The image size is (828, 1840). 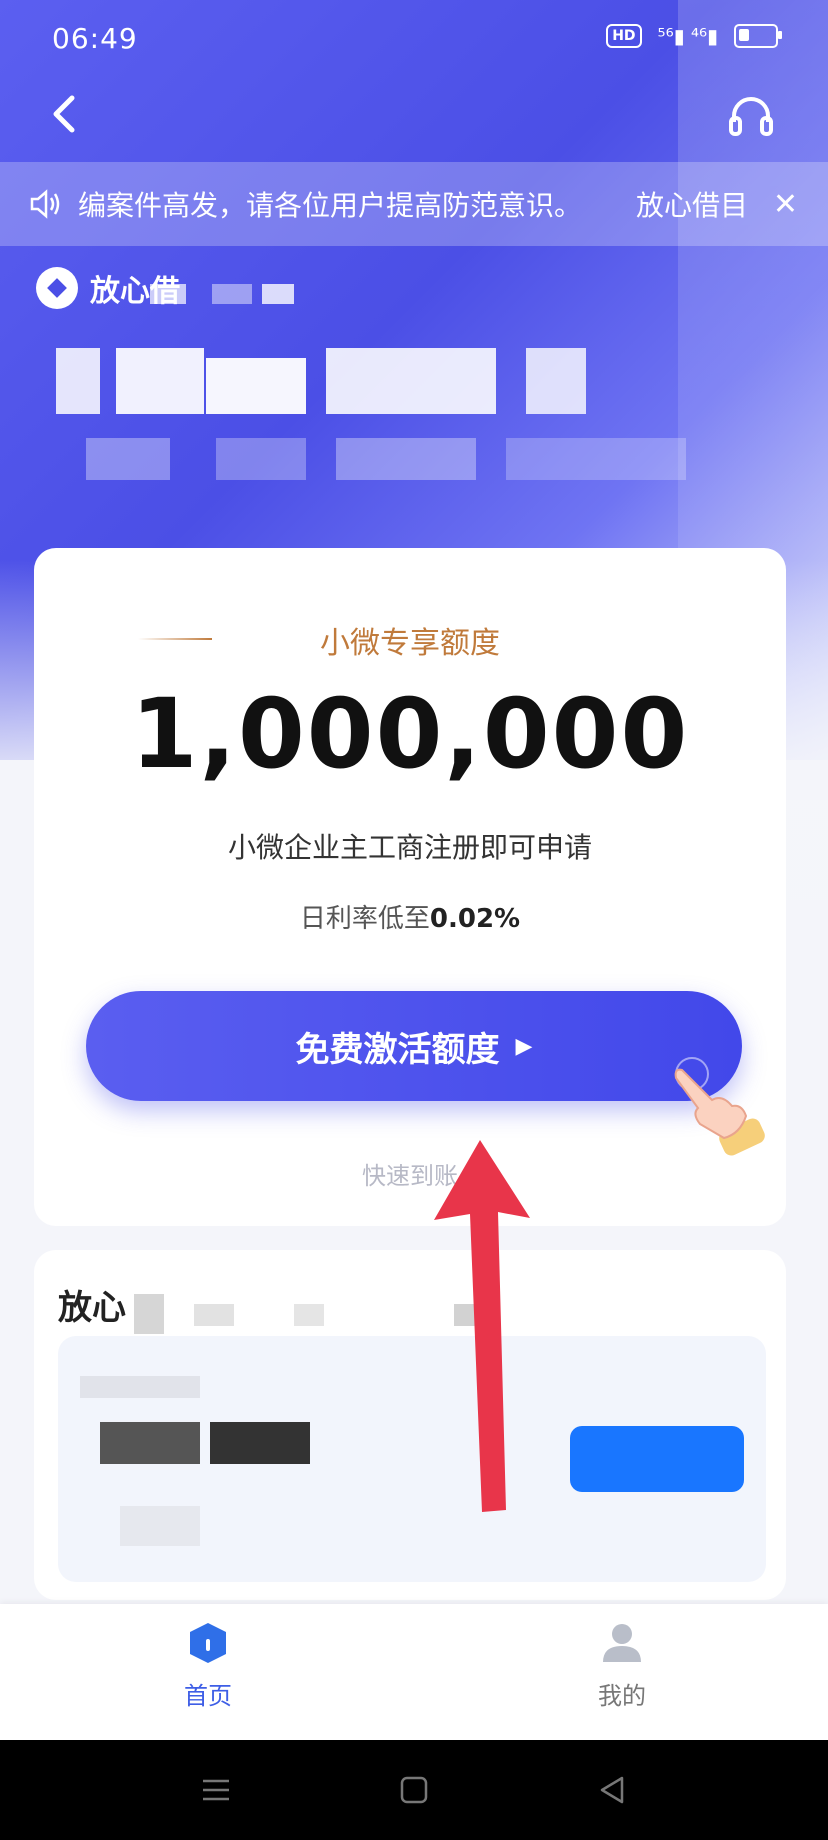 What do you see at coordinates (397, 1049) in the screenshot?
I see `activate-button-label: 免费激活额度` at bounding box center [397, 1049].